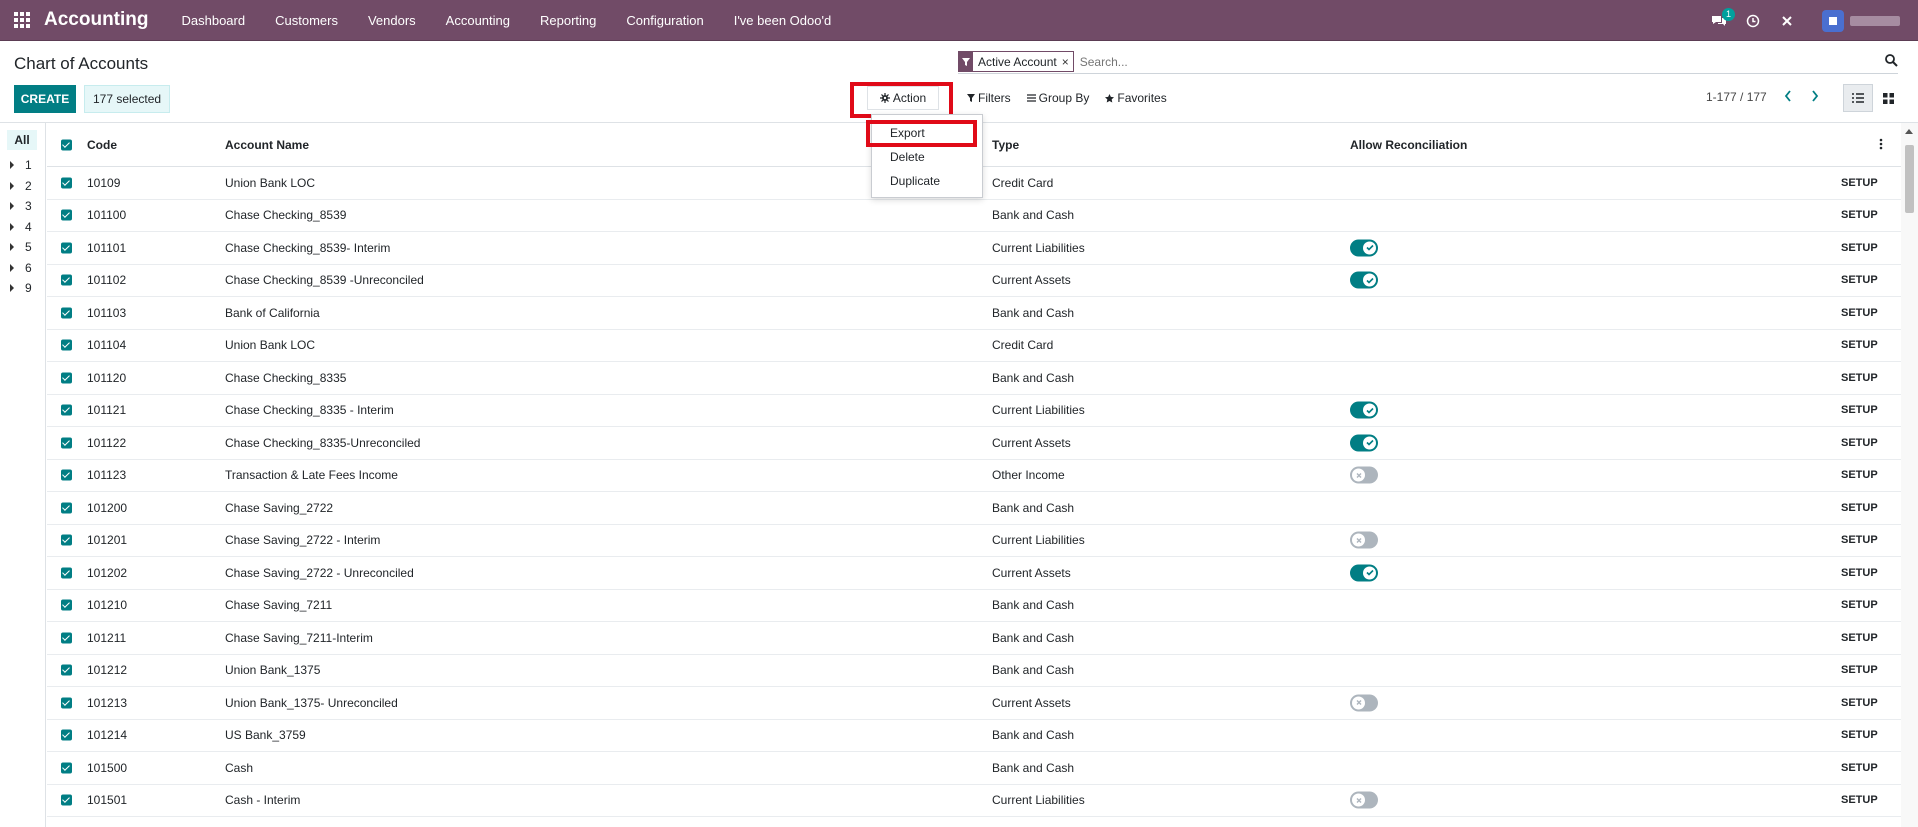 This screenshot has width=1918, height=827. Describe the element at coordinates (1067, 62) in the screenshot. I see `facet-remove-icon: ×` at that location.